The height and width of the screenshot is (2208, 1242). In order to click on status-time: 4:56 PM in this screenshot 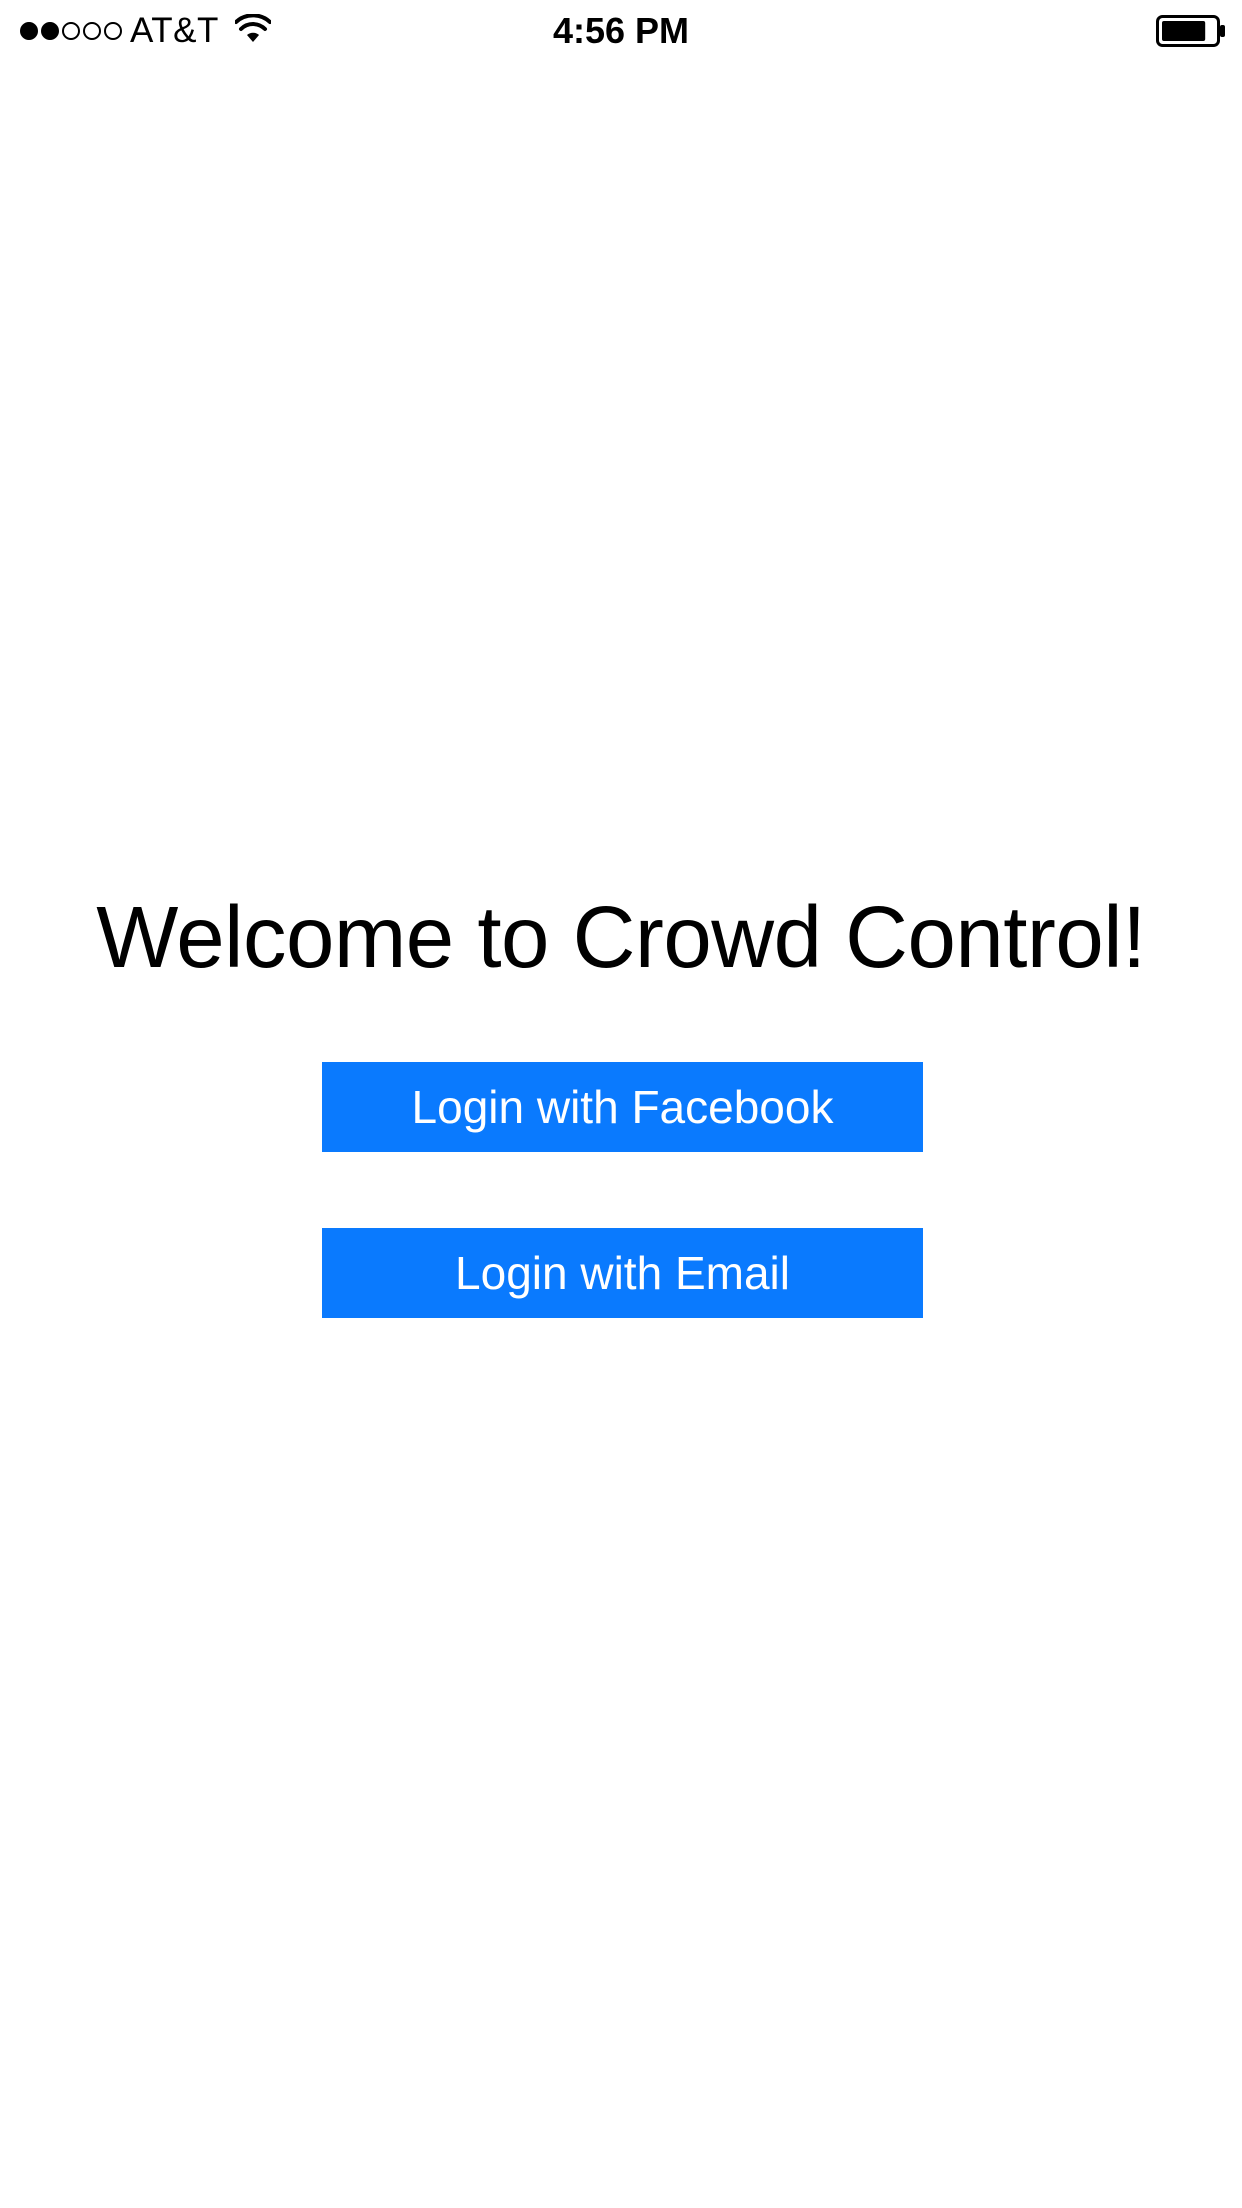, I will do `click(621, 30)`.